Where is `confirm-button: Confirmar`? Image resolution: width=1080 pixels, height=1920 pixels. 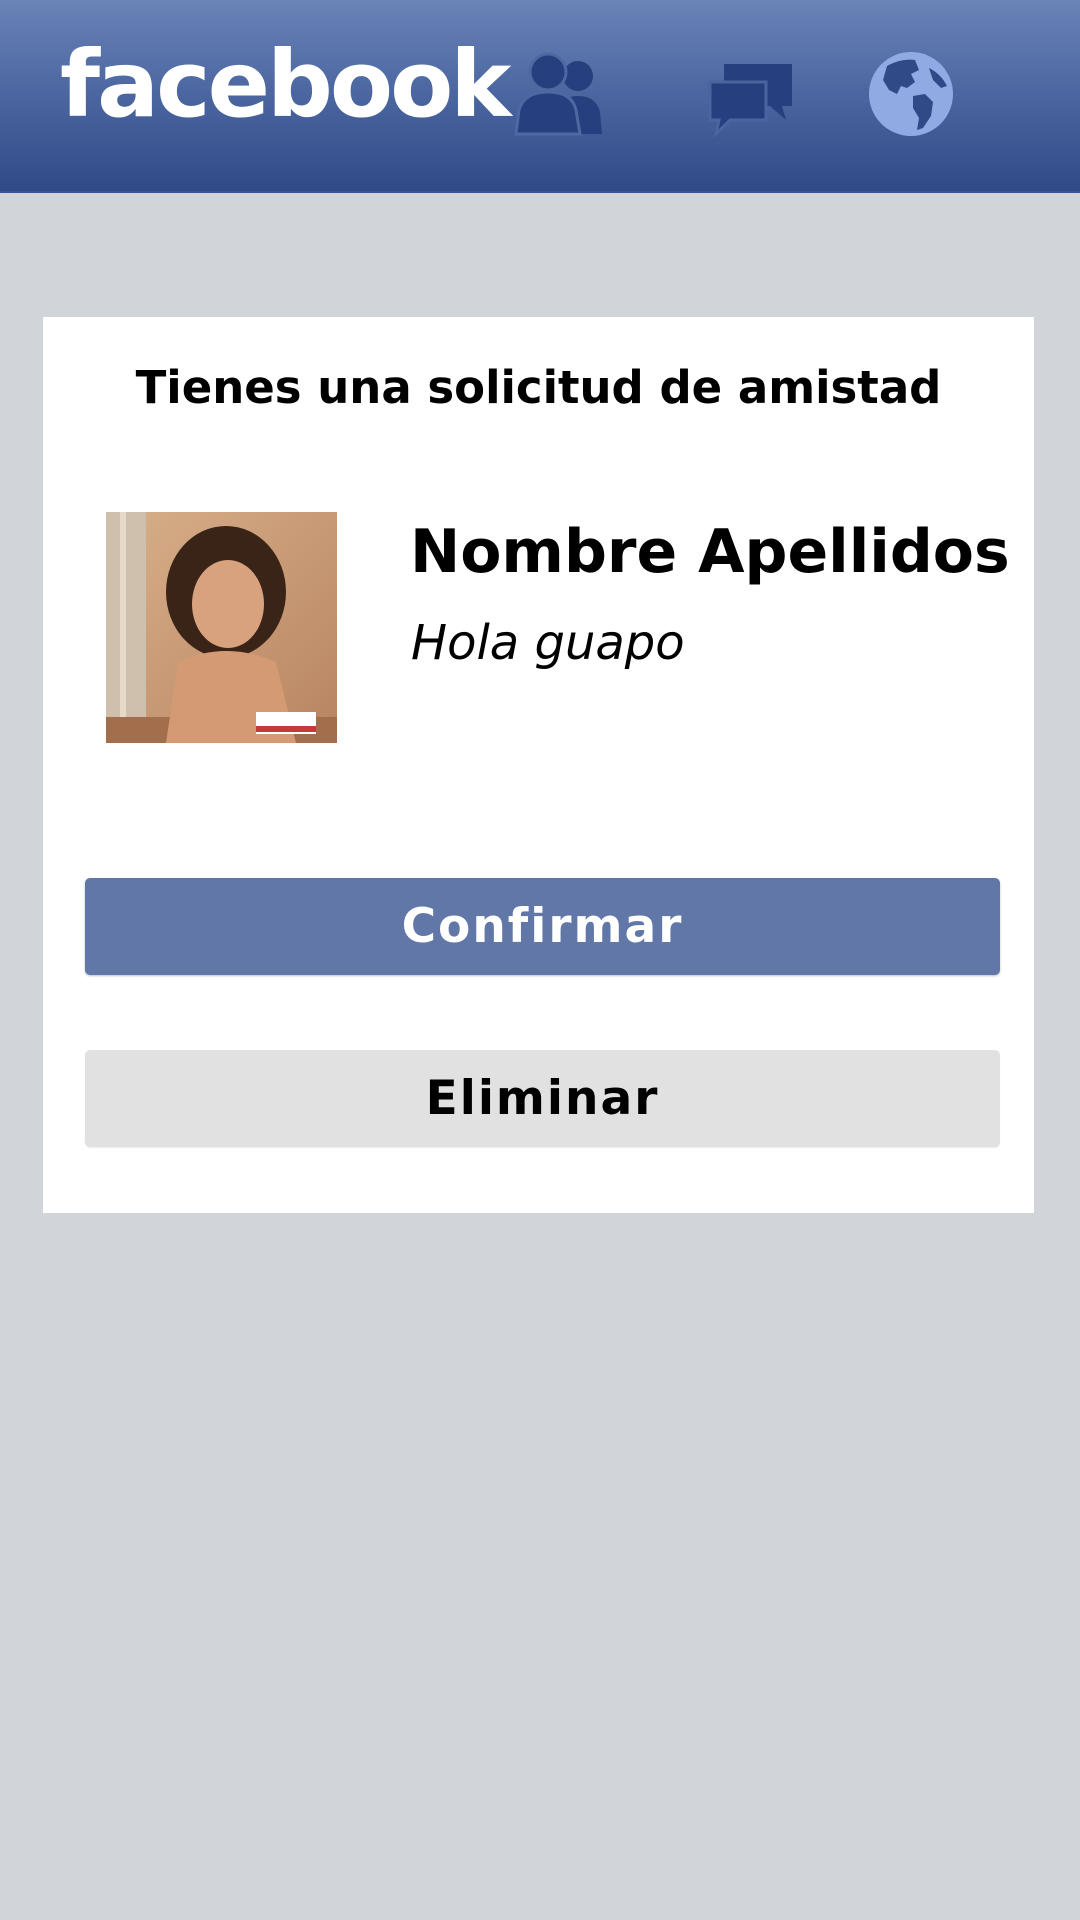 confirm-button: Confirmar is located at coordinates (542, 926).